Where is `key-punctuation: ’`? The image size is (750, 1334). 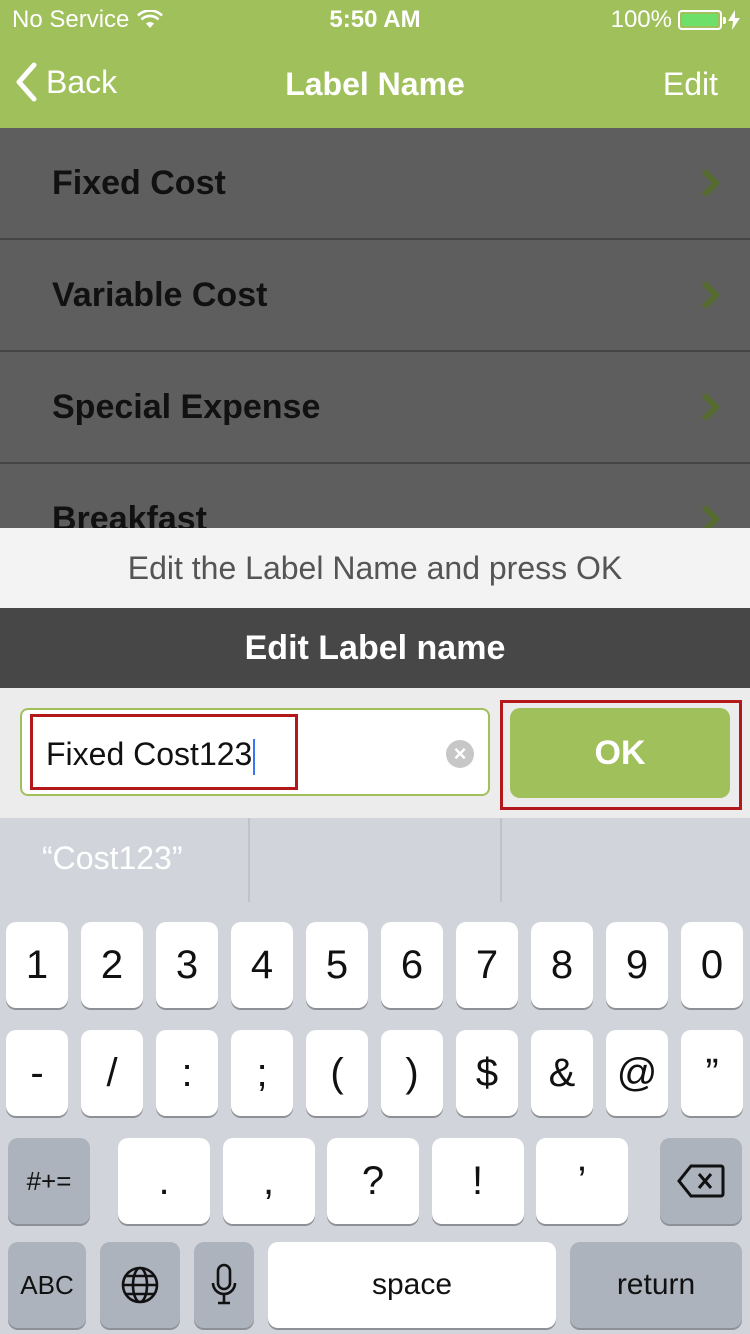
key-punctuation: ’ is located at coordinates (582, 1181).